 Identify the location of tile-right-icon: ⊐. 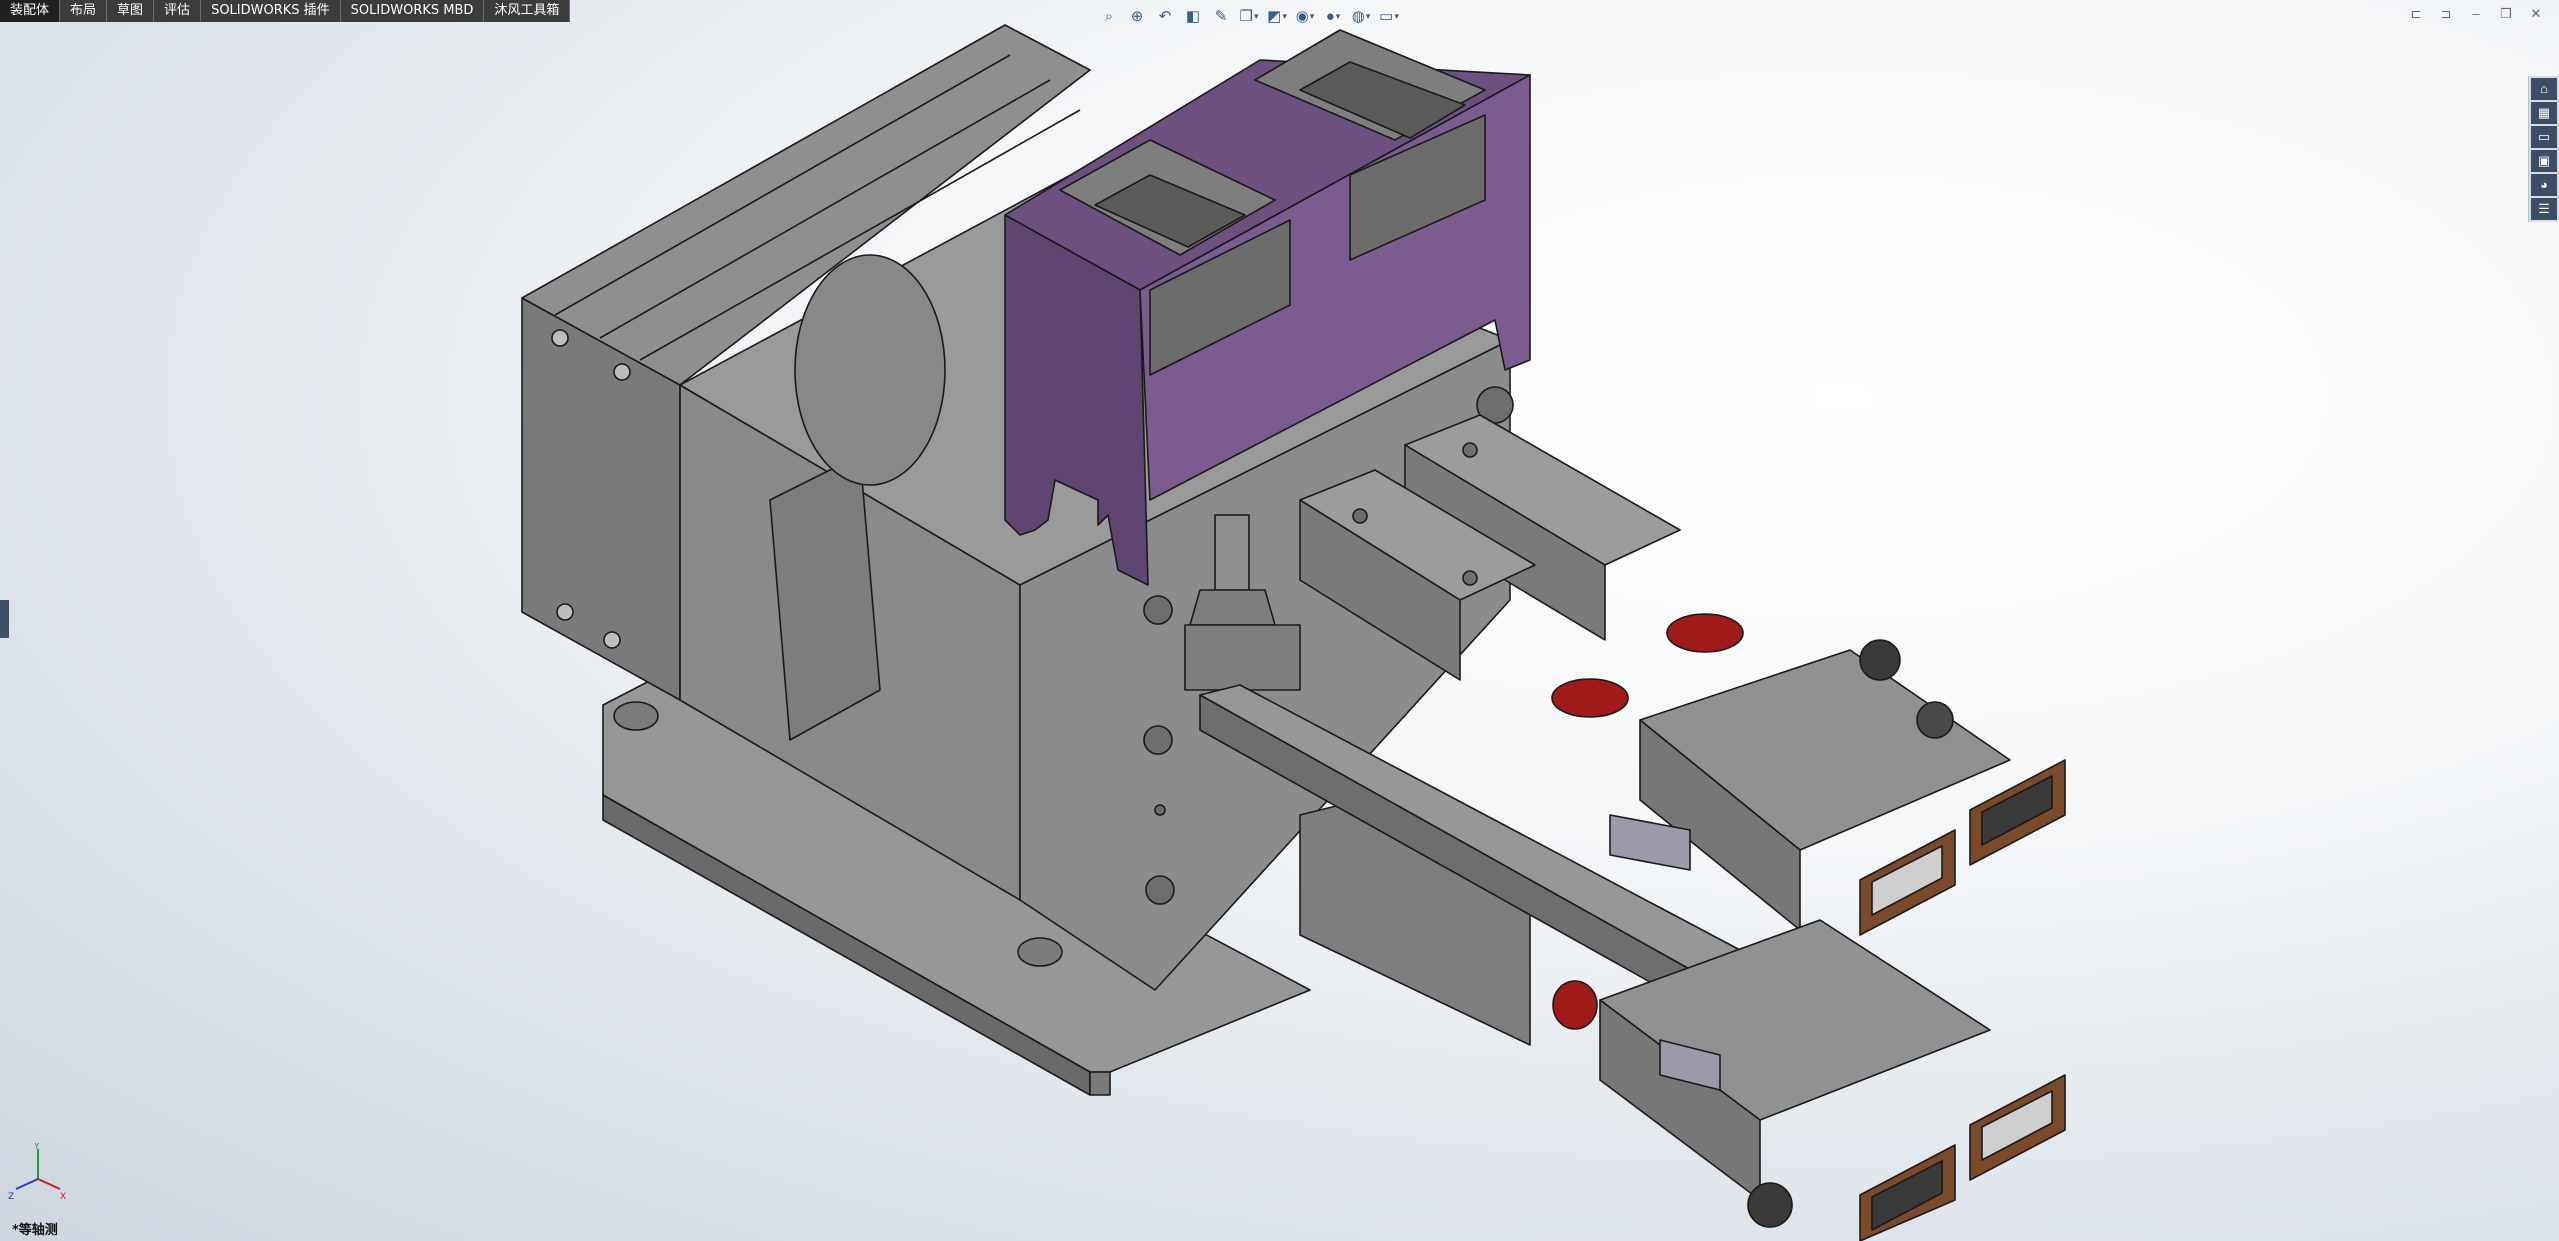
(2446, 14).